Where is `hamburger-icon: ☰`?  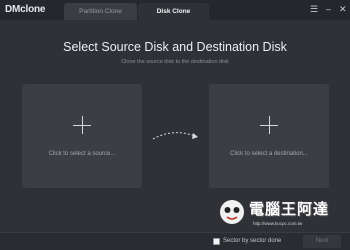
hamburger-icon: ☰ is located at coordinates (314, 9).